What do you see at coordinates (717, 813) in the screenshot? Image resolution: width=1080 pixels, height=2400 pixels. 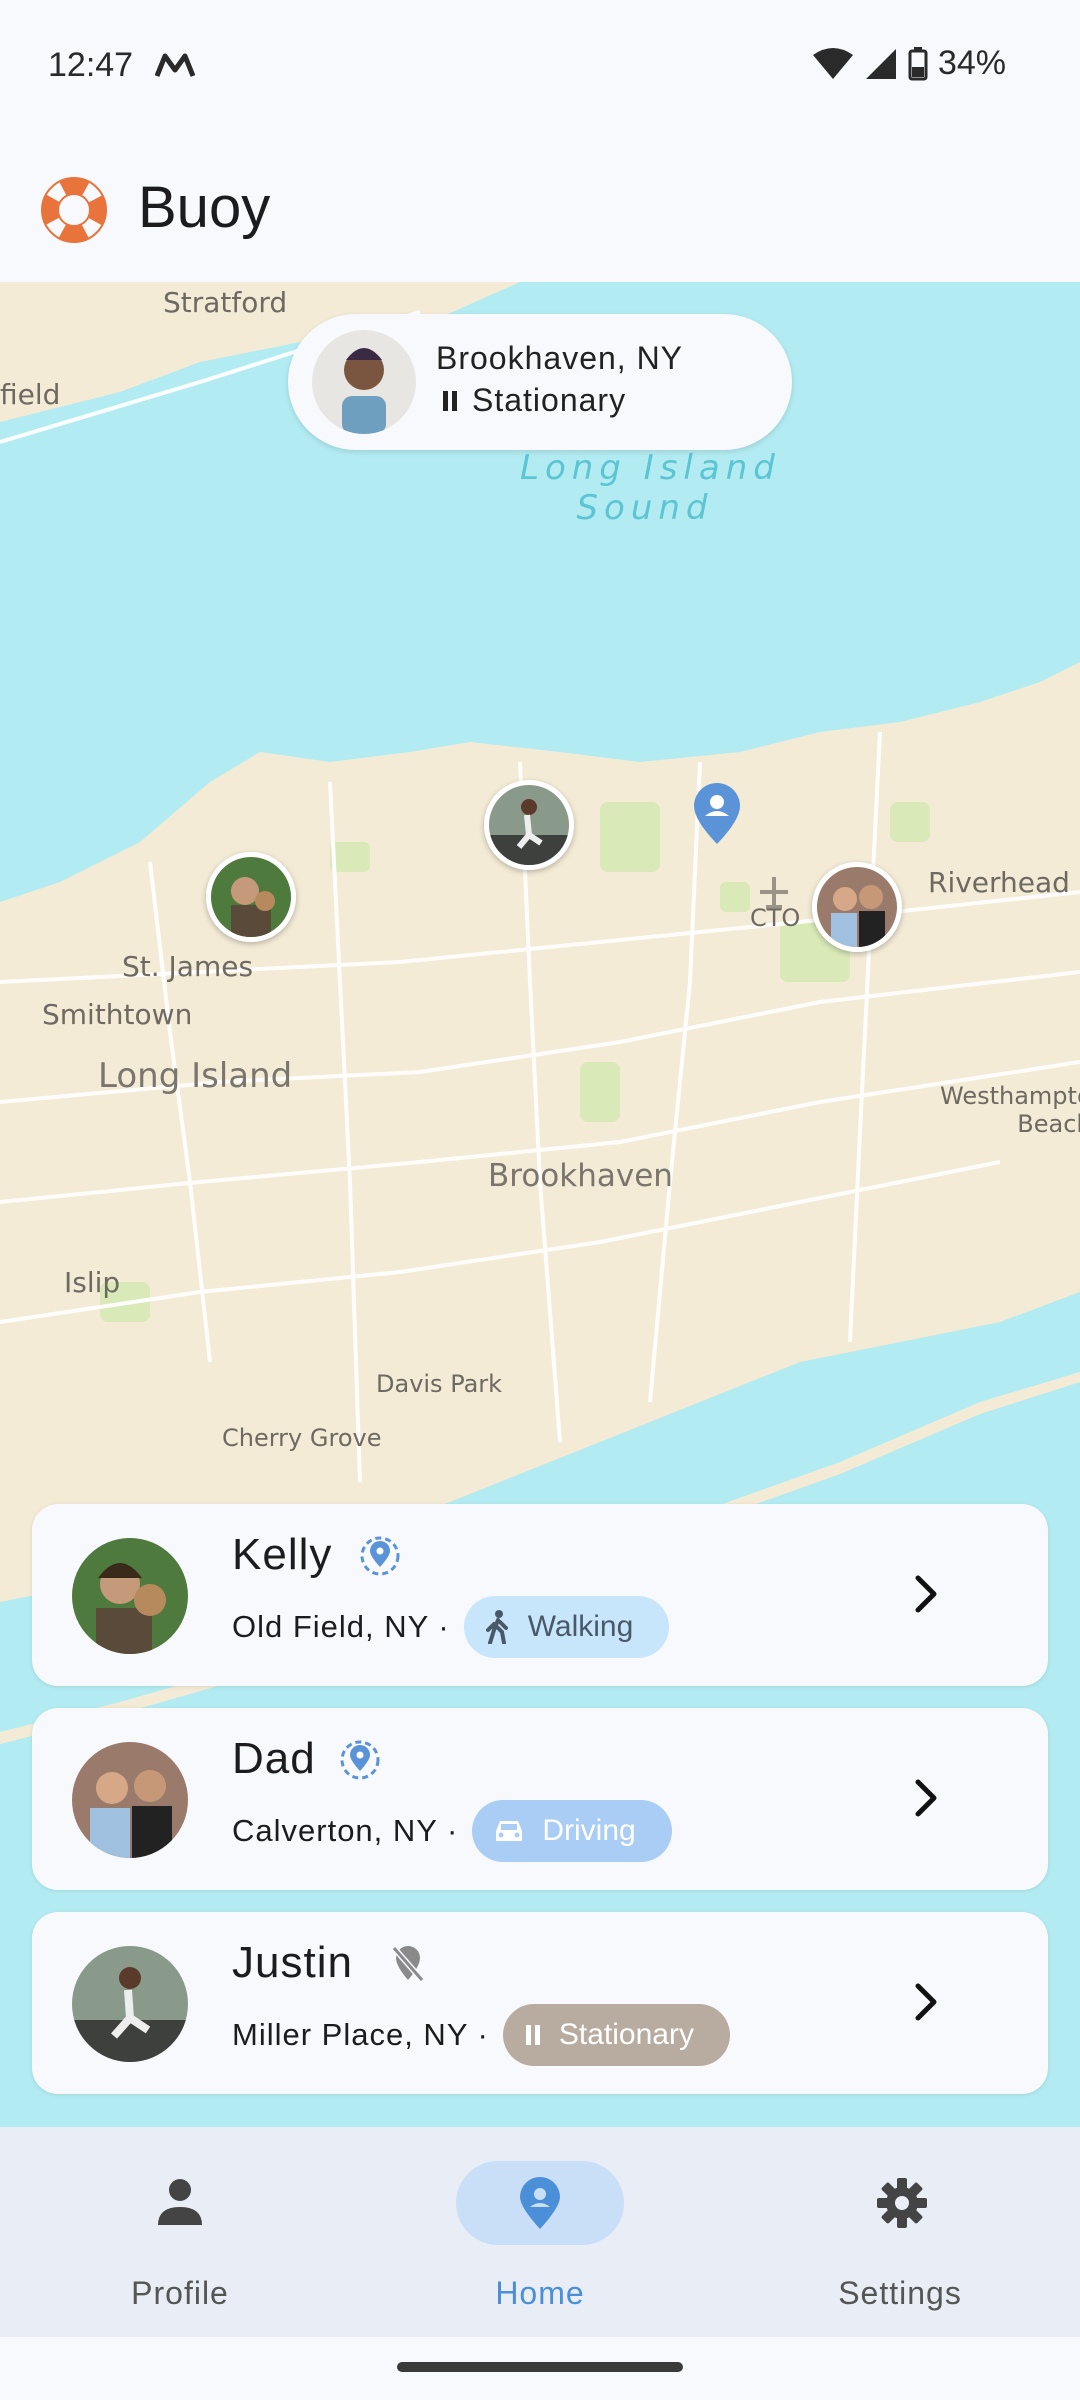 I see `self-pin-icon` at bounding box center [717, 813].